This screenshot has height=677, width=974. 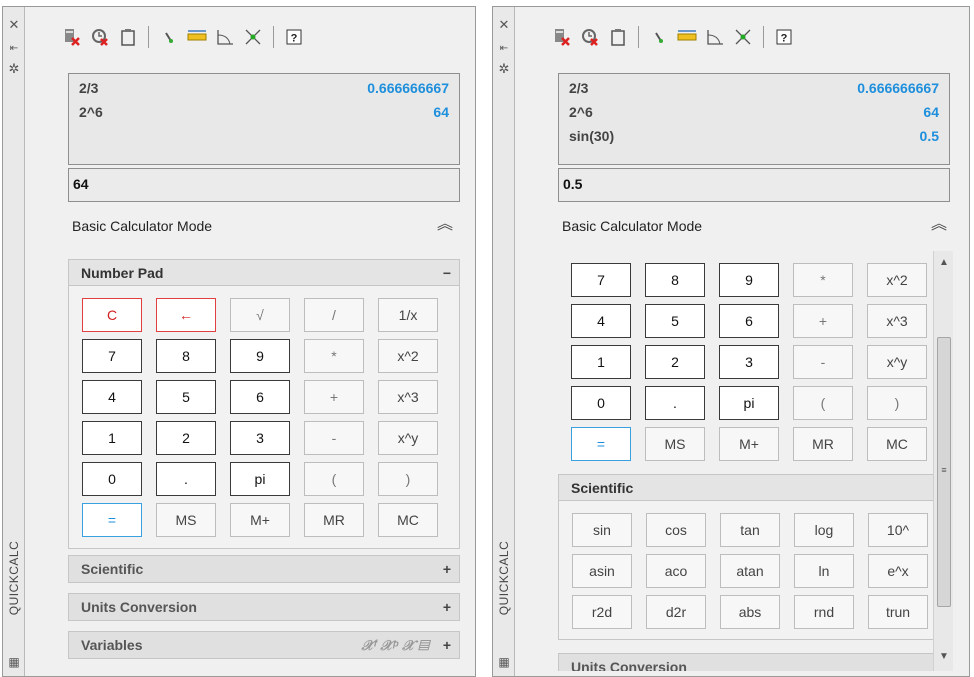 What do you see at coordinates (750, 530) in the screenshot?
I see `tan-key: tan` at bounding box center [750, 530].